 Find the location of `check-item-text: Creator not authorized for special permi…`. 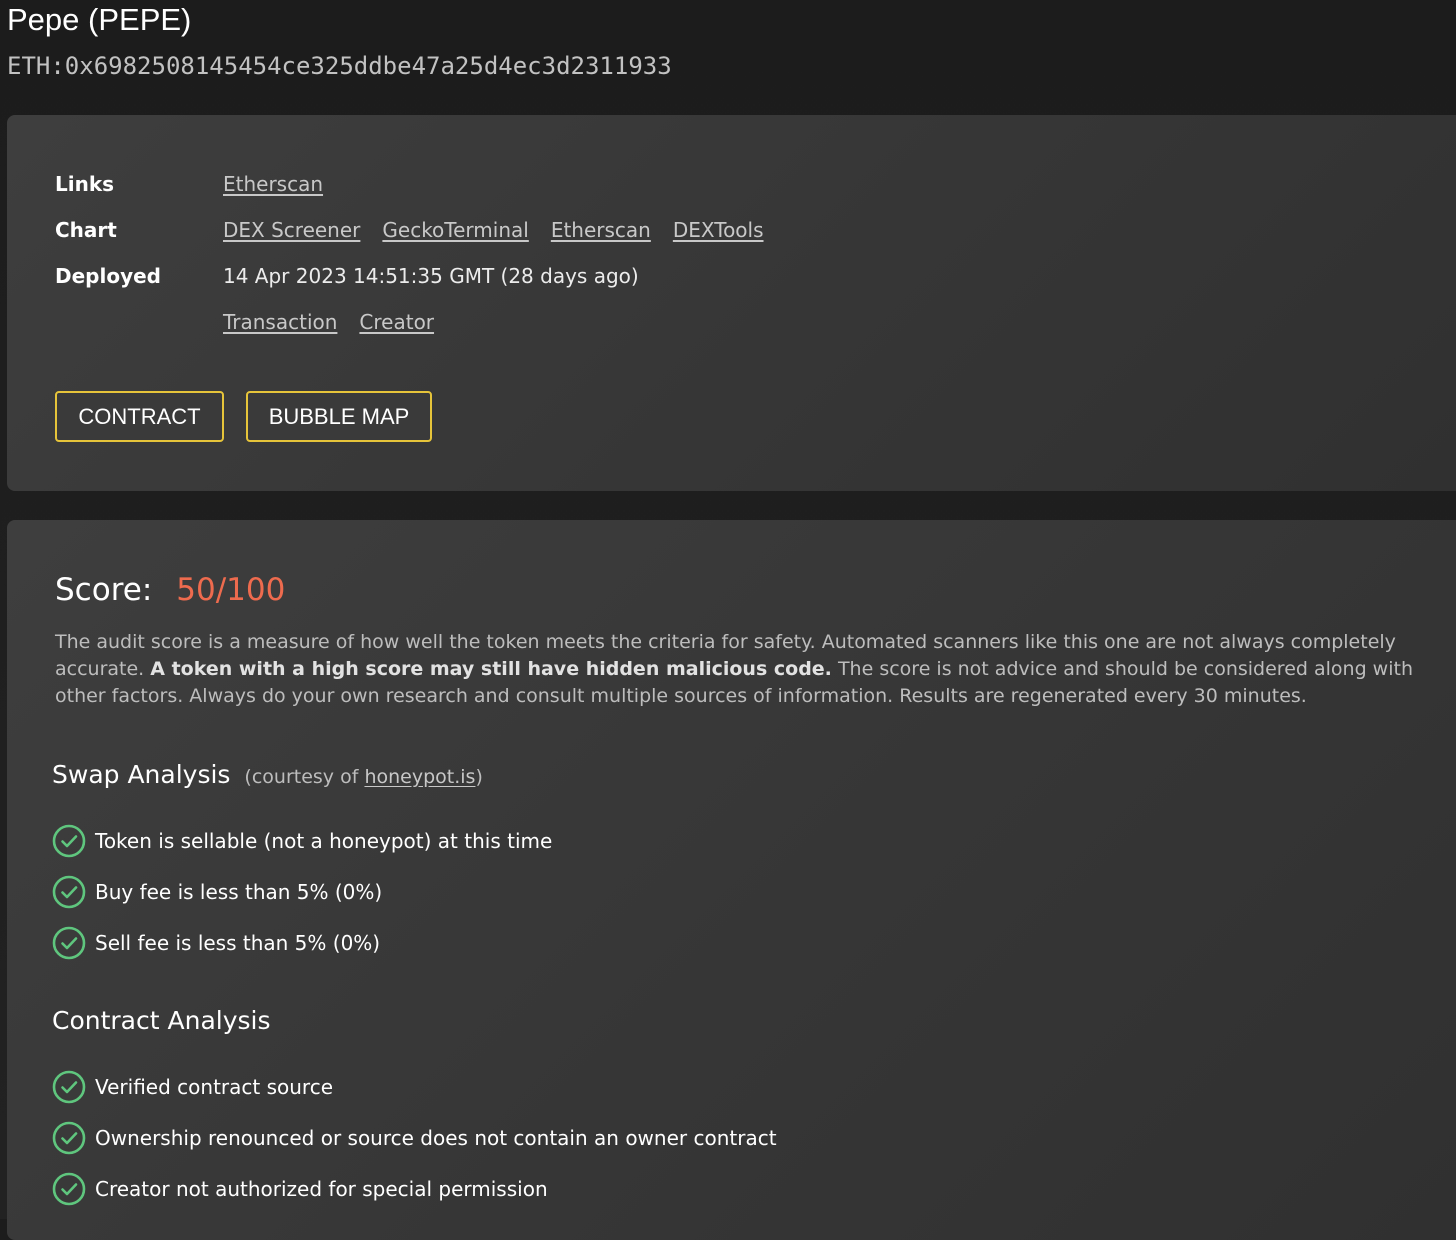

check-item-text: Creator not authorized for special permi… is located at coordinates (321, 1188).